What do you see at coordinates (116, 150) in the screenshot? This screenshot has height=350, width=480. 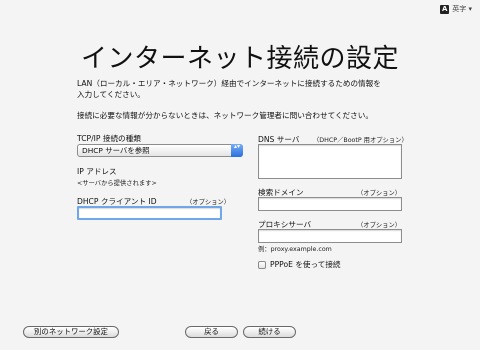 I see `tcpip-selected-value: DHCP サーバを参照` at bounding box center [116, 150].